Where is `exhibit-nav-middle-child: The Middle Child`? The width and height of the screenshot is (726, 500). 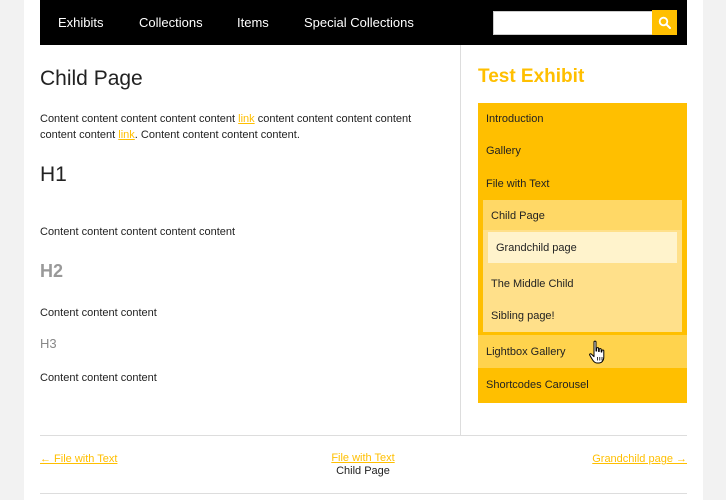 exhibit-nav-middle-child: The Middle Child is located at coordinates (532, 284).